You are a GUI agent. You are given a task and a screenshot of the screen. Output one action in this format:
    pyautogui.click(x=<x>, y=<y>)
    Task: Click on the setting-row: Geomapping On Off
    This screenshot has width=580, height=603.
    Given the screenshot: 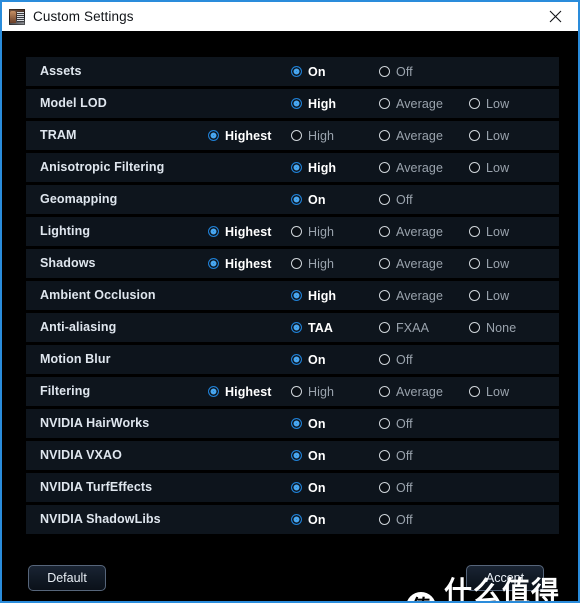 What is the action you would take?
    pyautogui.click(x=292, y=199)
    